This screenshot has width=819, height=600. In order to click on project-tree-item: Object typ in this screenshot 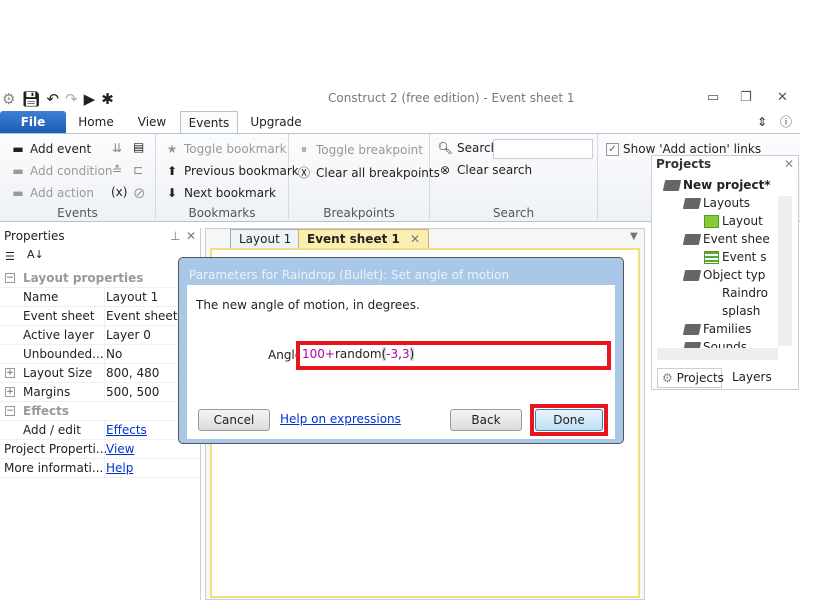, I will do `click(723, 275)`.